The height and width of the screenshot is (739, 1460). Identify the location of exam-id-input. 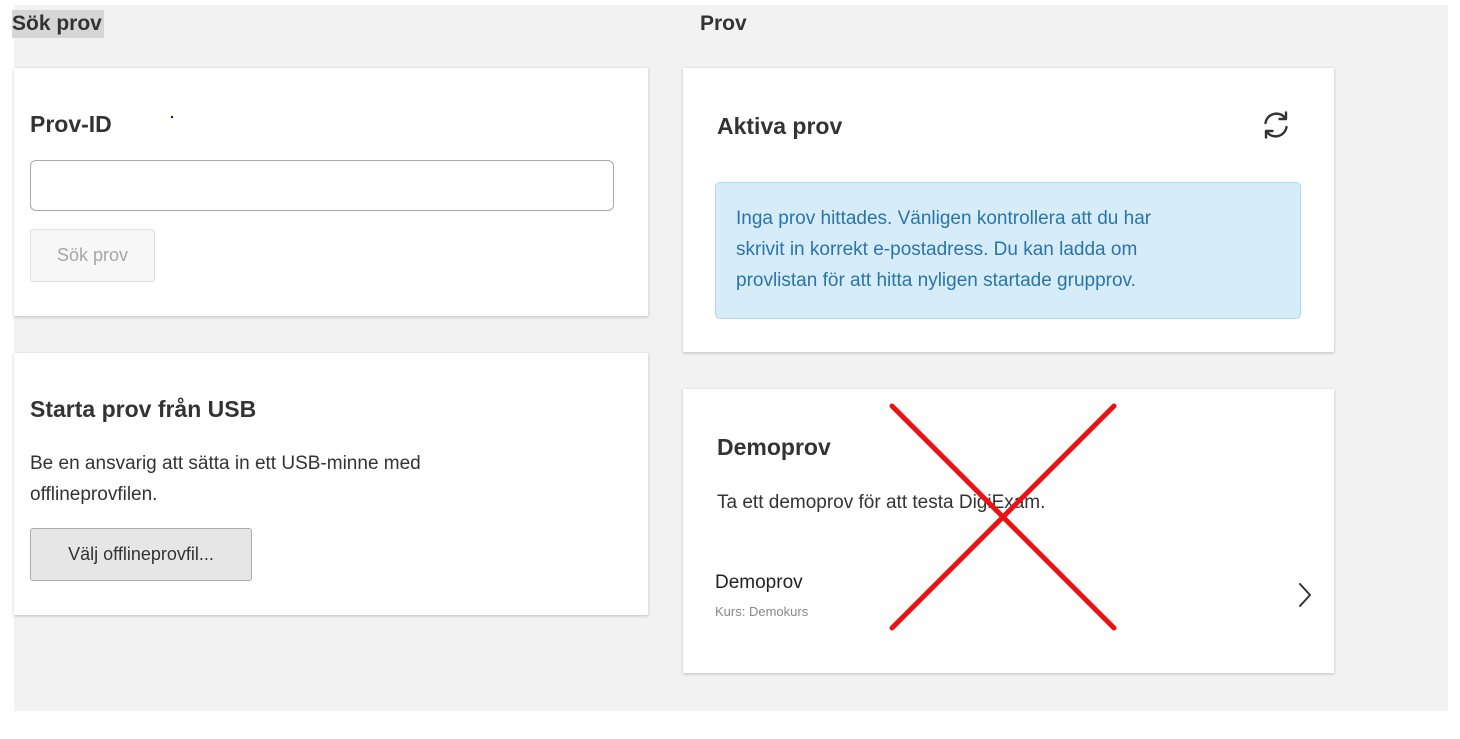
(322, 185).